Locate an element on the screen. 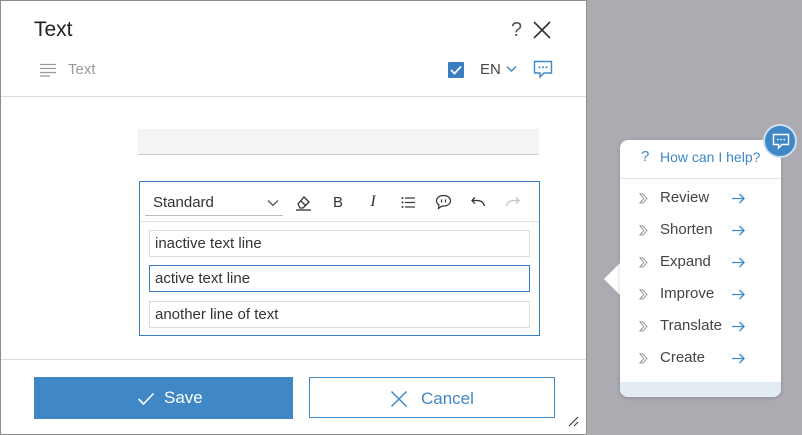 This screenshot has width=802, height=435. redo-button is located at coordinates (513, 202).